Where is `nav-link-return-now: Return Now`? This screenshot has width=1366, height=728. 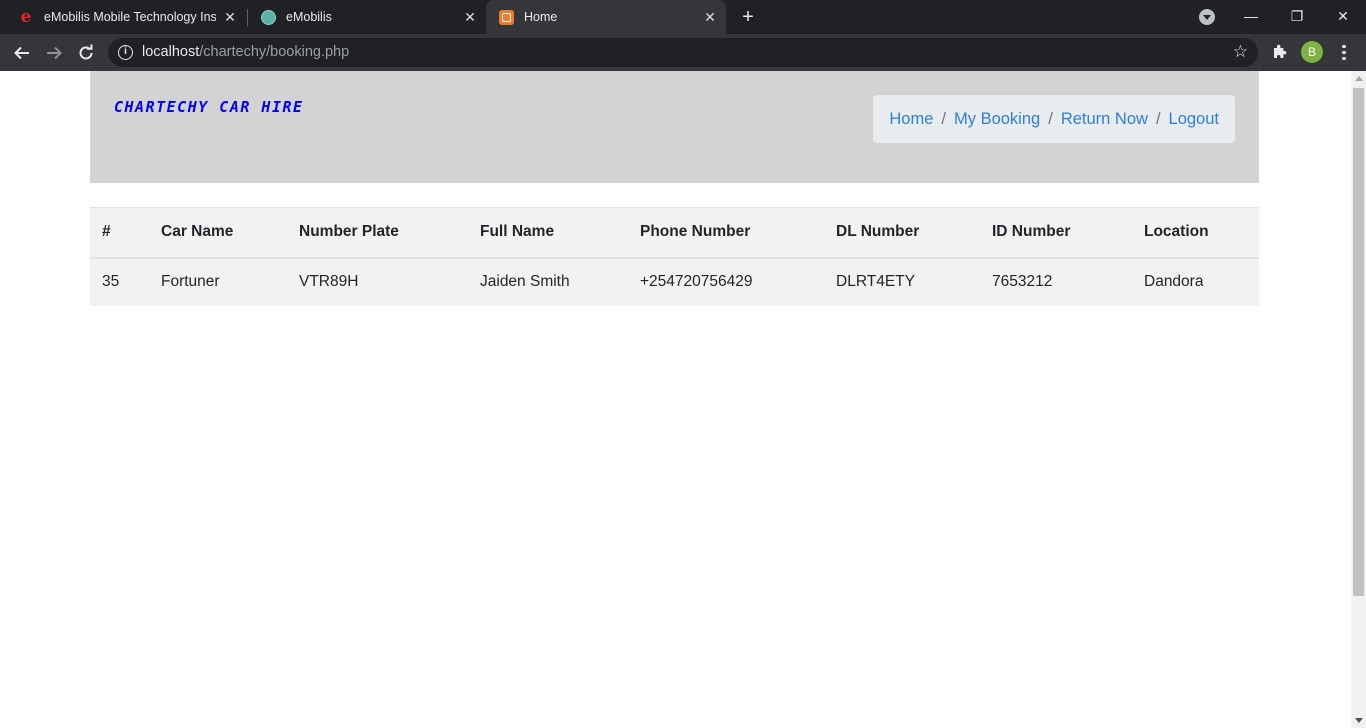
nav-link-return-now: Return Now is located at coordinates (1104, 119).